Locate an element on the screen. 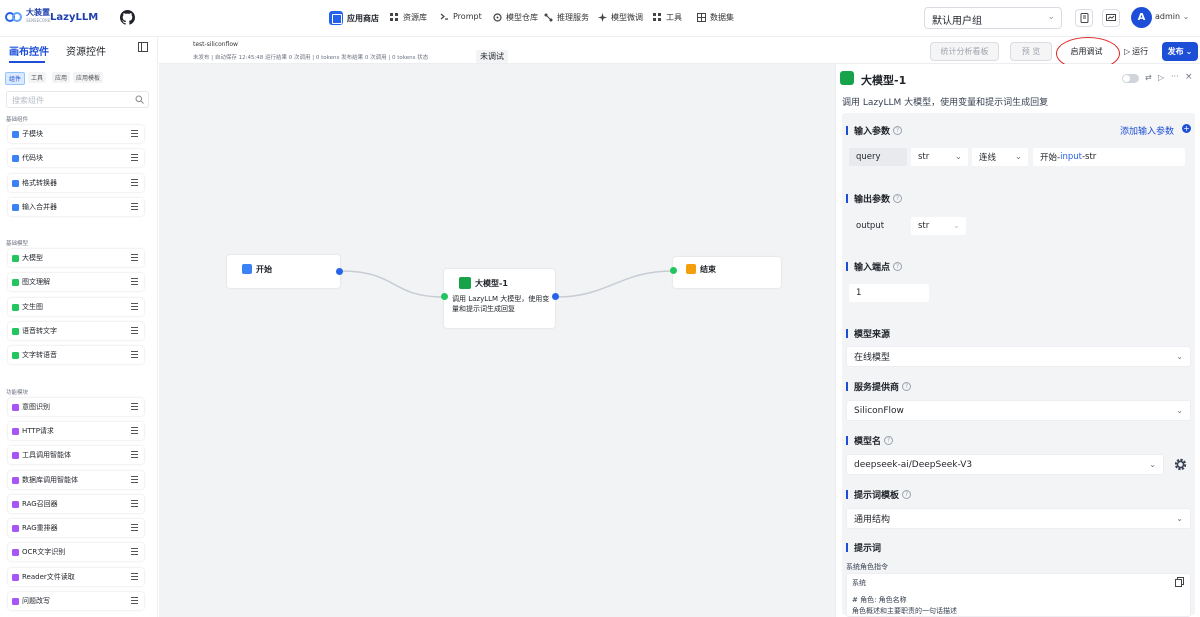  more-icon: ··· is located at coordinates (1175, 76).